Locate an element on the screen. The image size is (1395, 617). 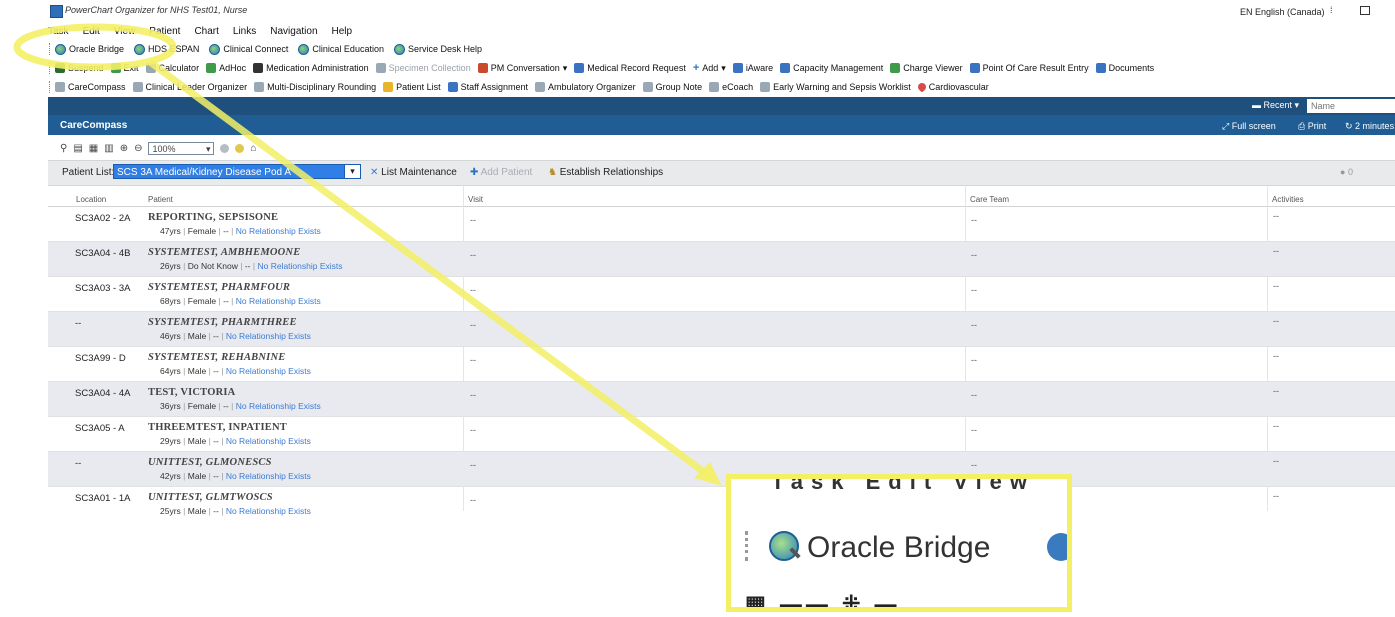
patient-name: SYSTEMTEST, AMBHEMOONE is located at coordinates (224, 252).